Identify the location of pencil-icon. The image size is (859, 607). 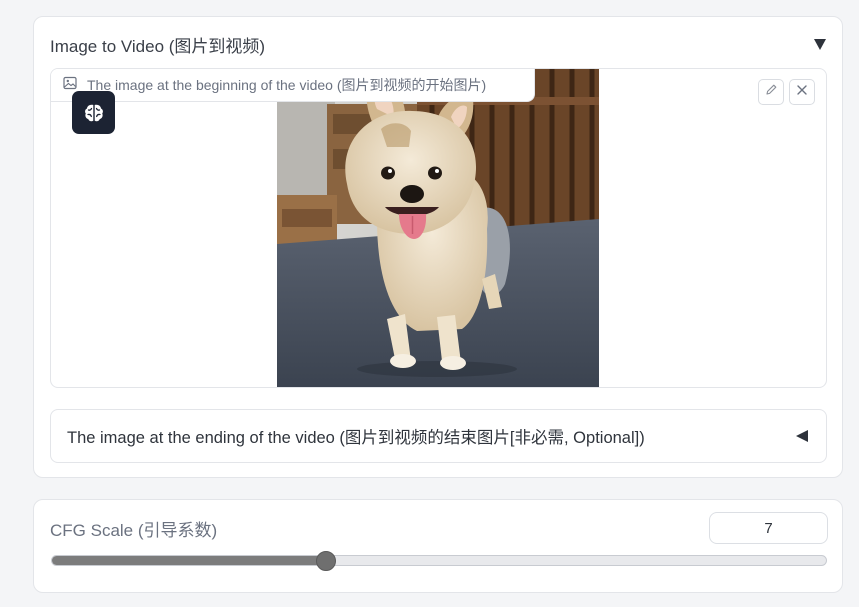
(771, 92).